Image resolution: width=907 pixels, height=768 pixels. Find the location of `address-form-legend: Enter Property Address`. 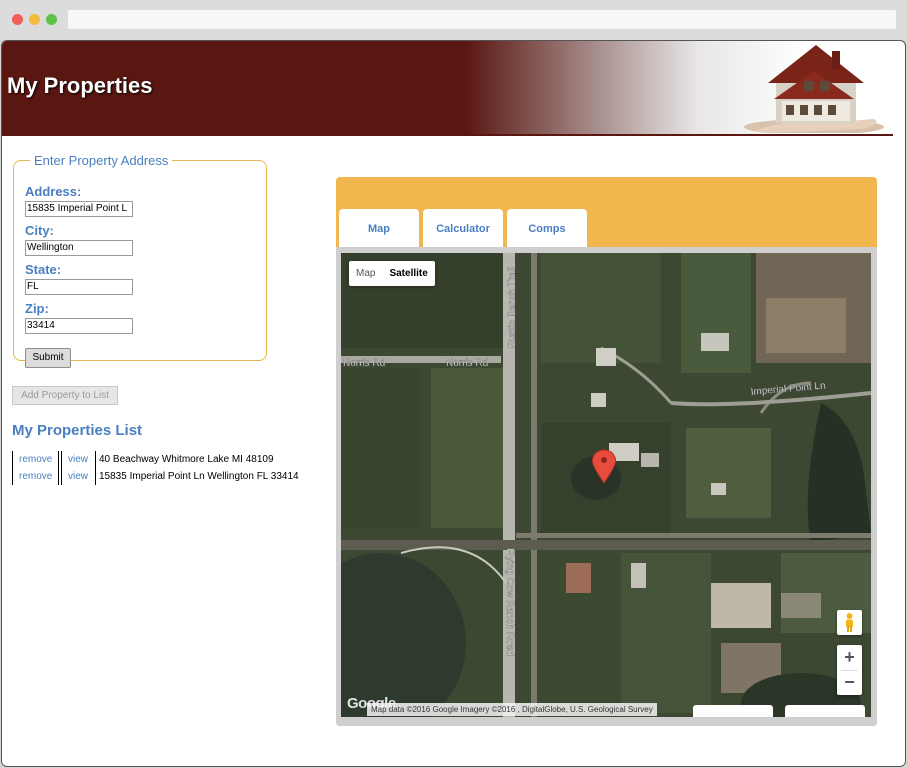

address-form-legend: Enter Property Address is located at coordinates (101, 160).